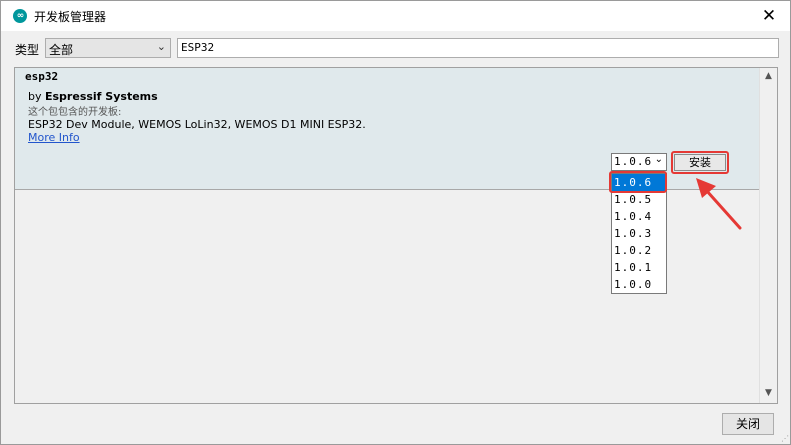 This screenshot has height=445, width=791. Describe the element at coordinates (36, 96) in the screenshot. I see `by-prefix: by` at that location.